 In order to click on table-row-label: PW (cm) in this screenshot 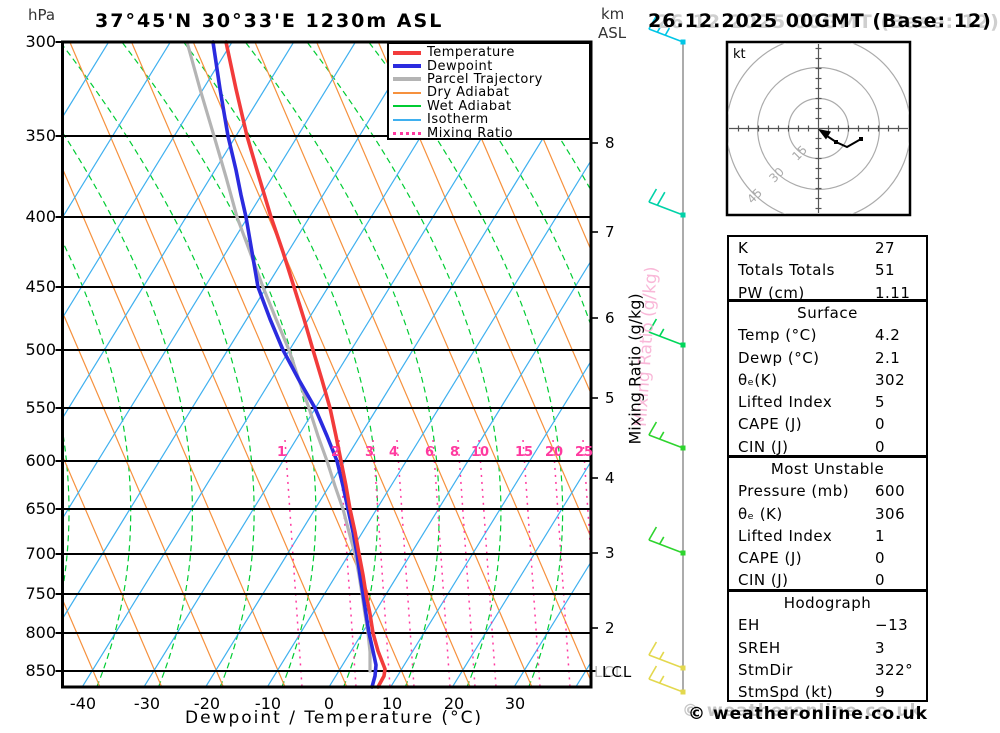, I will do `click(771, 292)`.